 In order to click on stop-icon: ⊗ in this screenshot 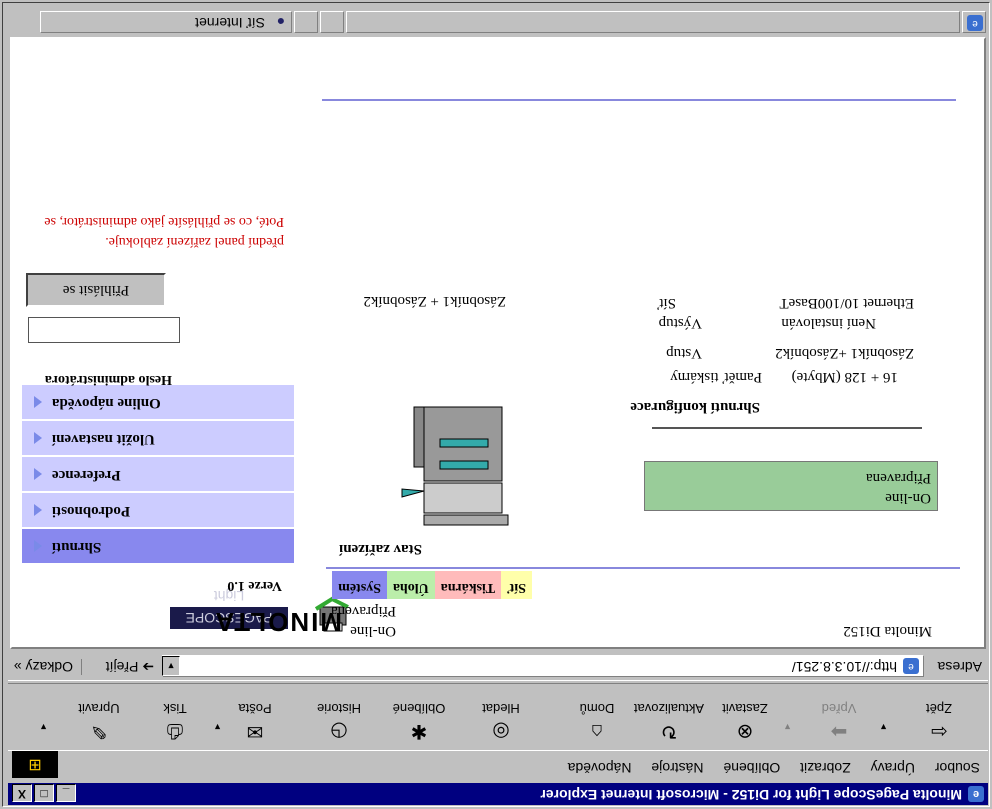, I will do `click(745, 731)`.